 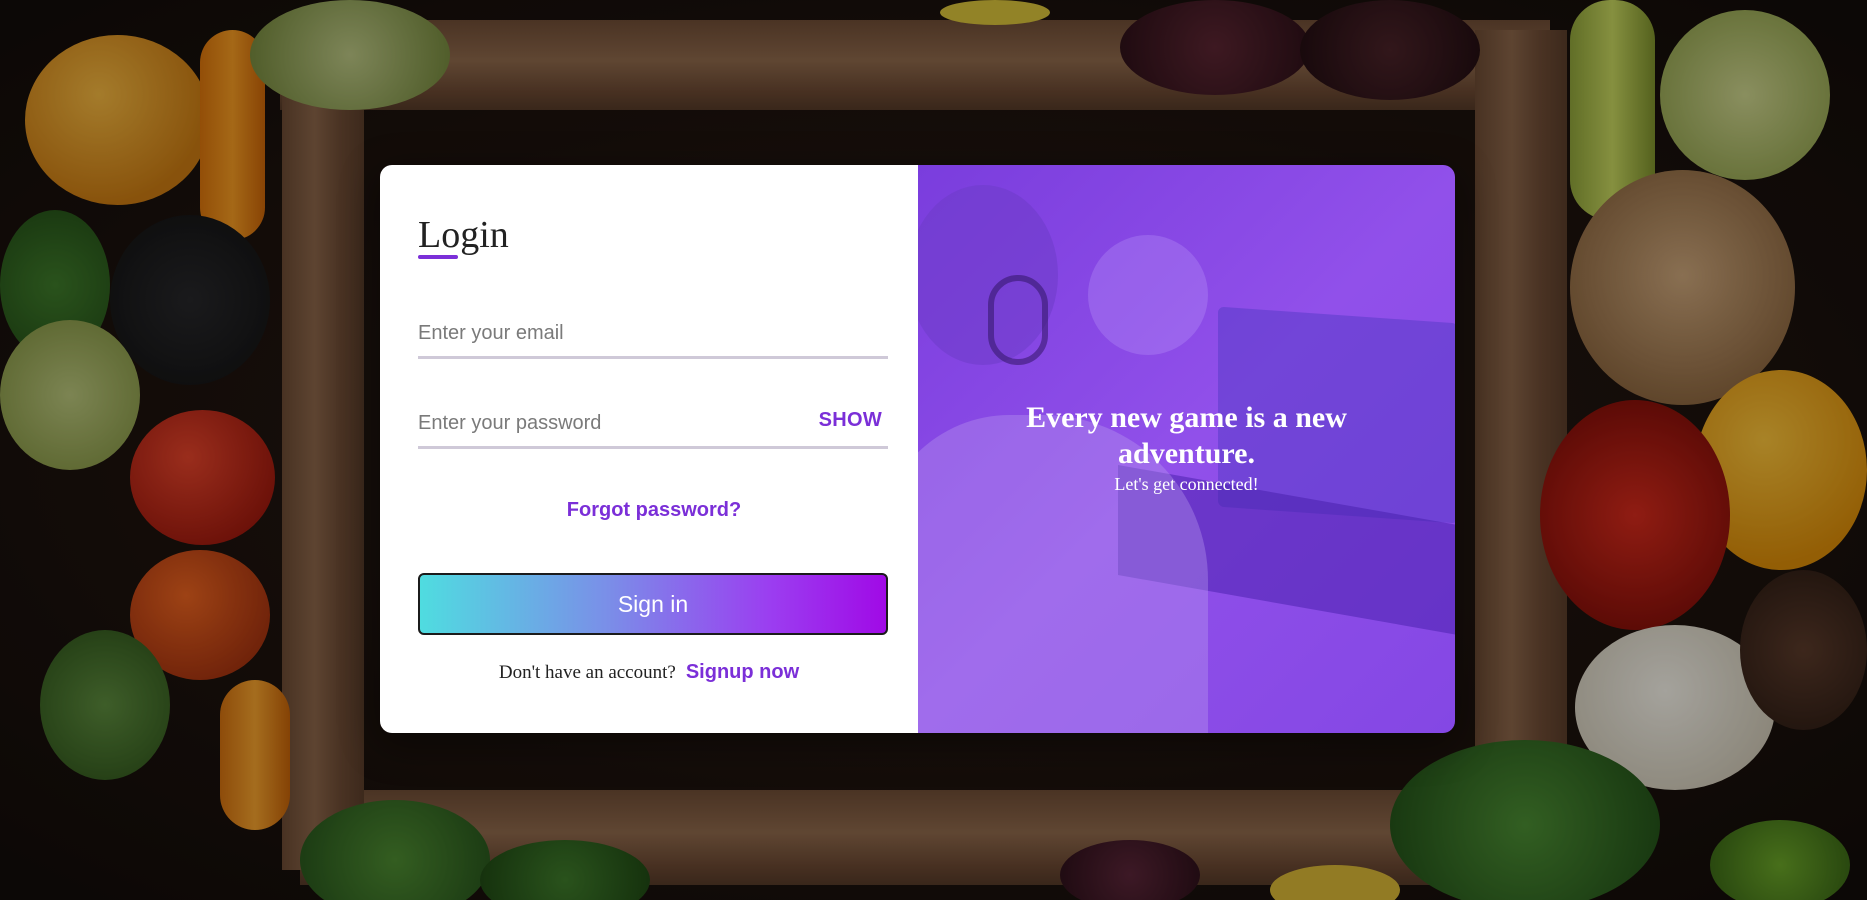 What do you see at coordinates (438, 257) in the screenshot?
I see `title-underline` at bounding box center [438, 257].